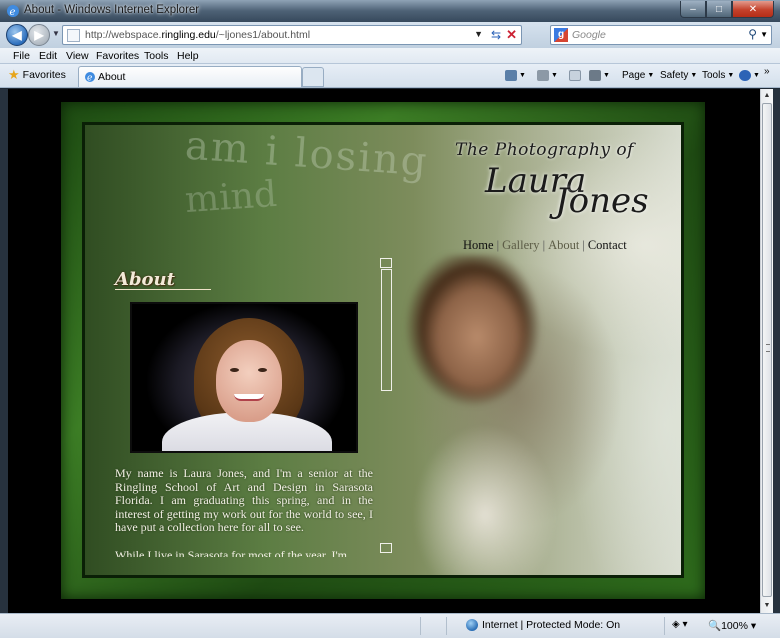 Image resolution: width=780 pixels, height=638 pixels. Describe the element at coordinates (520, 245) in the screenshot. I see `nav-gallery-link: Gallery` at that location.